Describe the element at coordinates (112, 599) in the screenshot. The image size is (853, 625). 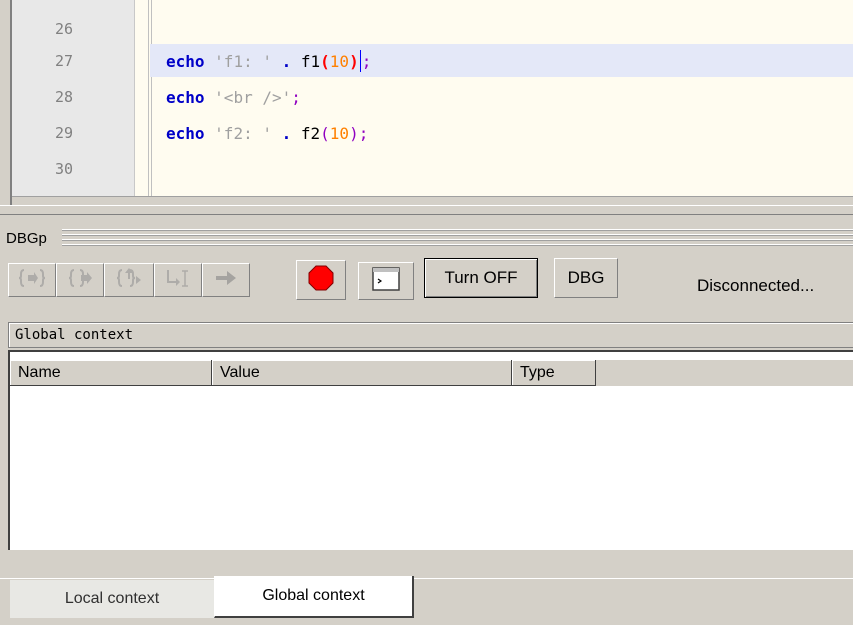
I see `tab-local-context: Local context` at that location.